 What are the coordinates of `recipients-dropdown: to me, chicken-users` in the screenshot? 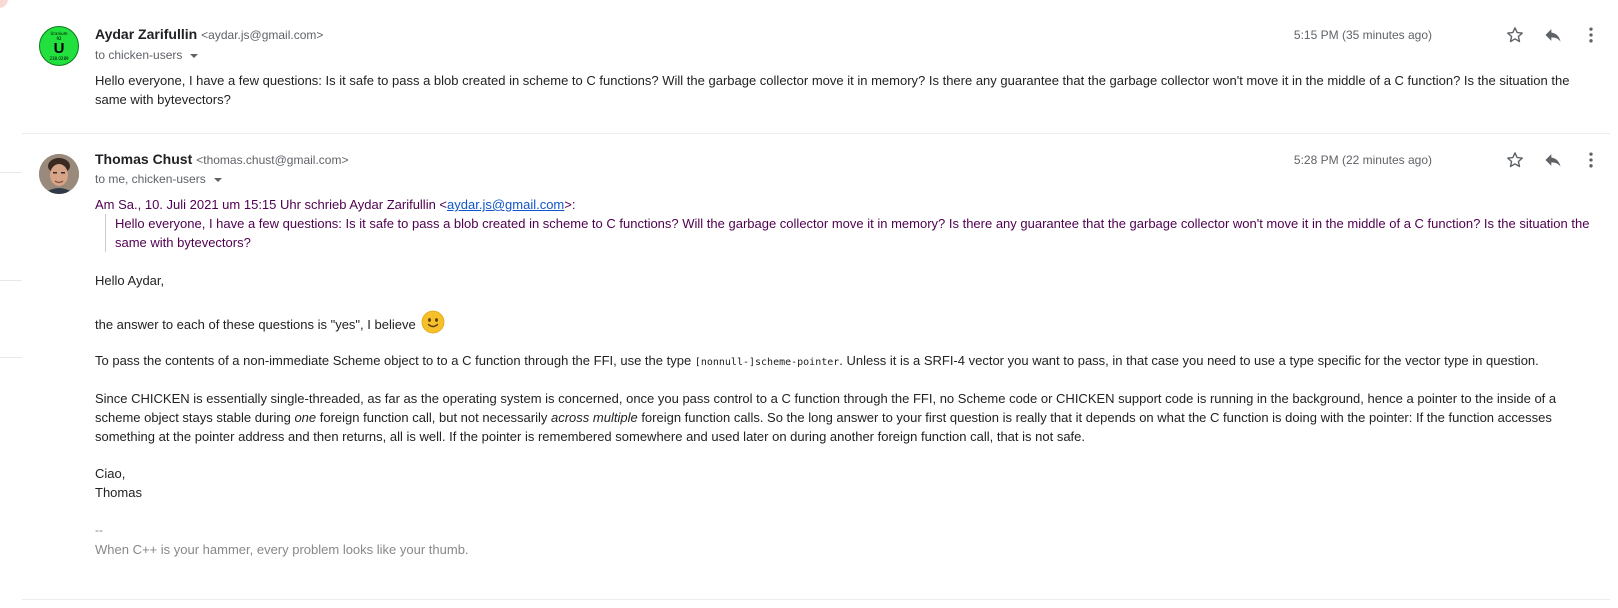 It's located at (158, 179).